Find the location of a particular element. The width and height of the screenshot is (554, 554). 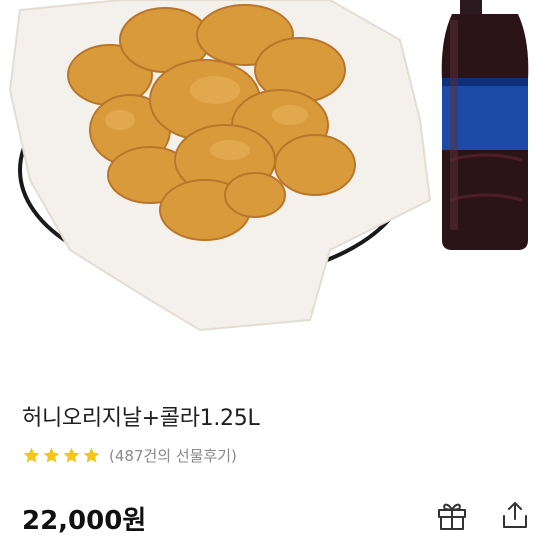

gift-icon is located at coordinates (452, 516).